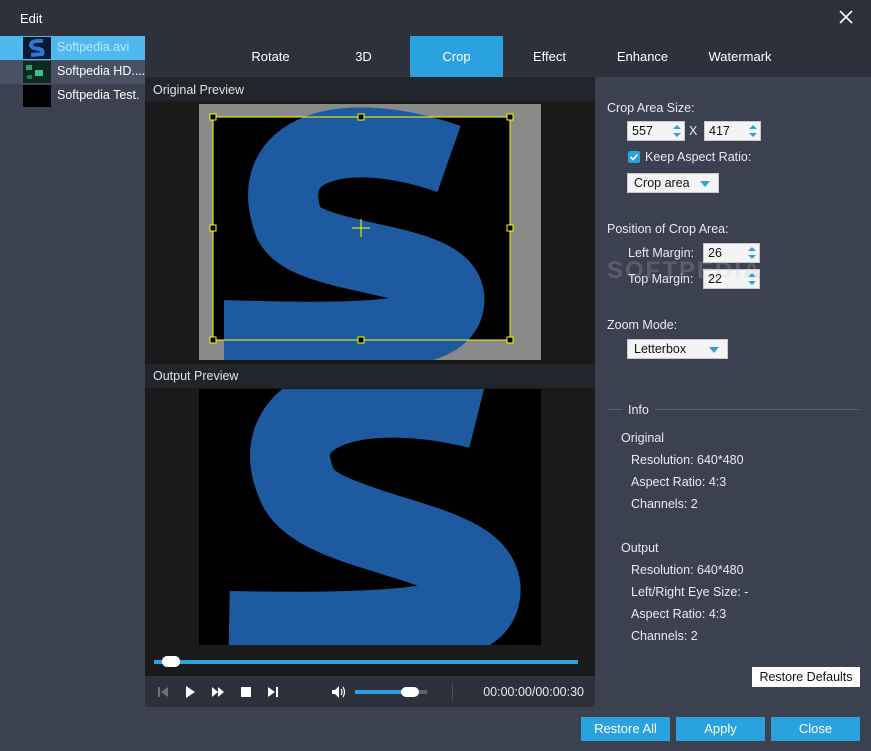 The width and height of the screenshot is (871, 751). Describe the element at coordinates (643, 438) in the screenshot. I see `original-info-heading: Original` at that location.